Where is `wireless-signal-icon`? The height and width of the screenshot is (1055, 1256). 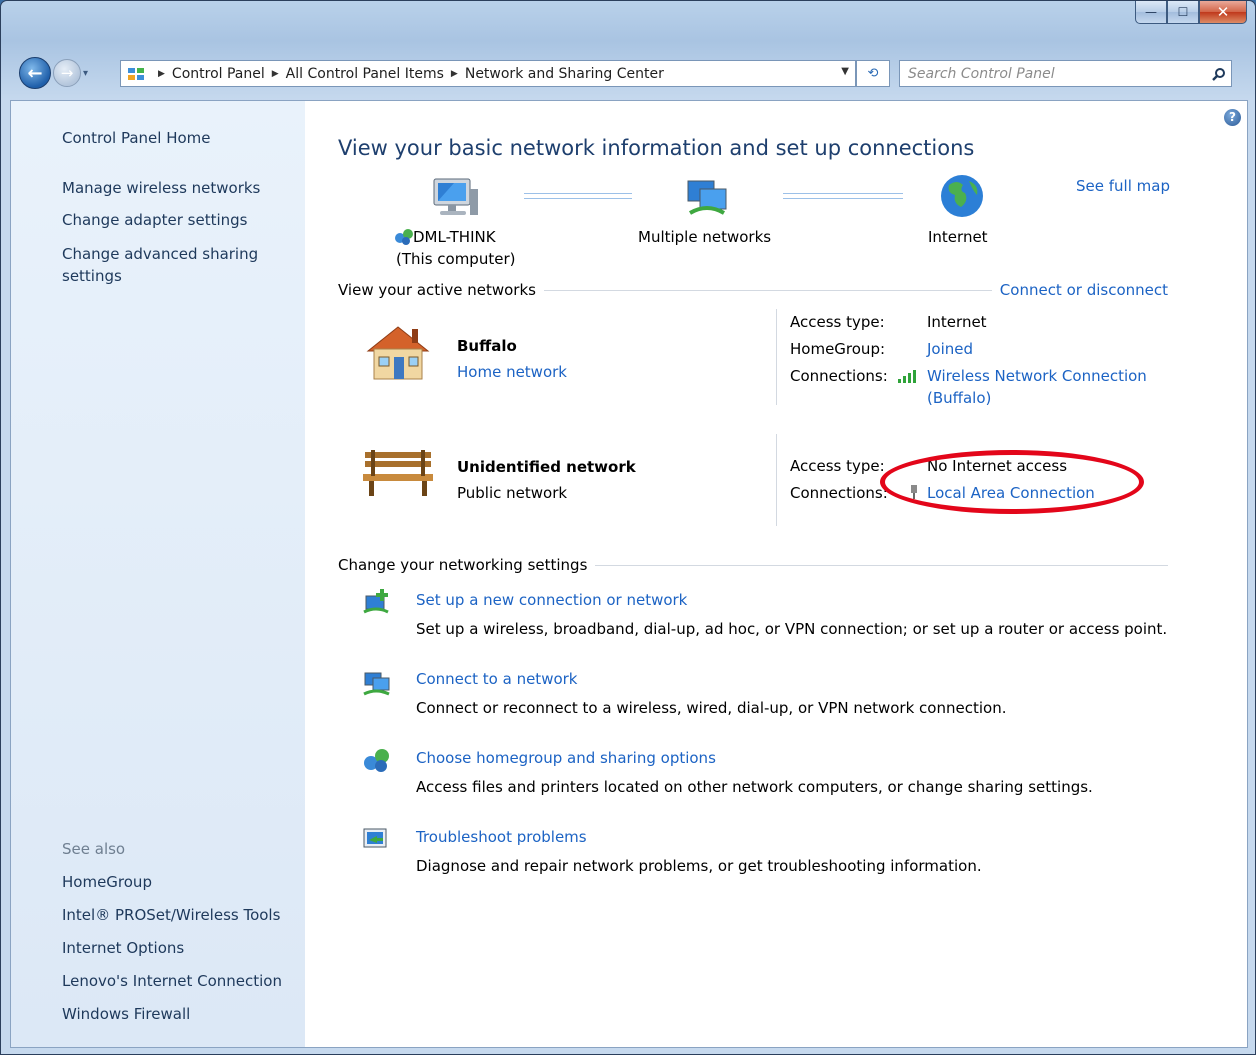 wireless-signal-icon is located at coordinates (909, 378).